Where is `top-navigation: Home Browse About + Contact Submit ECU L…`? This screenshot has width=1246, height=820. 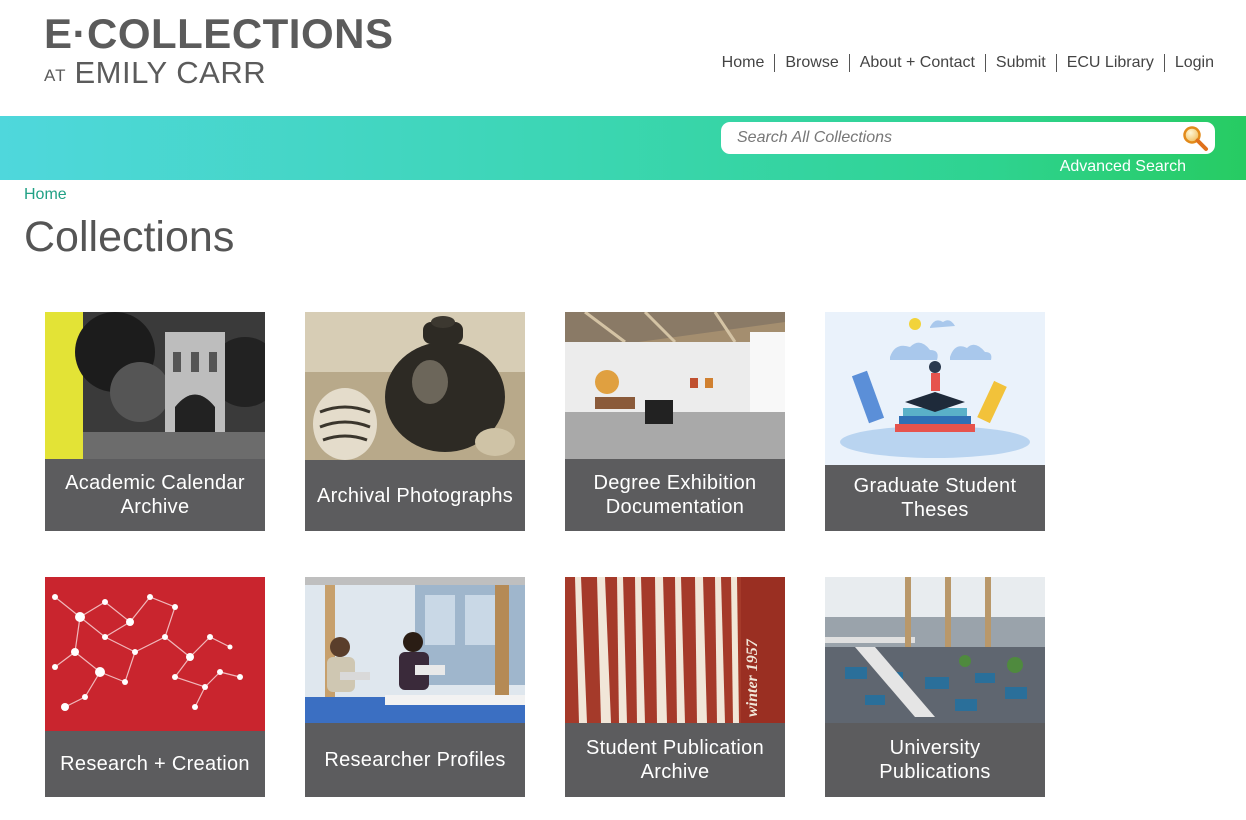 top-navigation: Home Browse About + Contact Submit ECU L… is located at coordinates (963, 63).